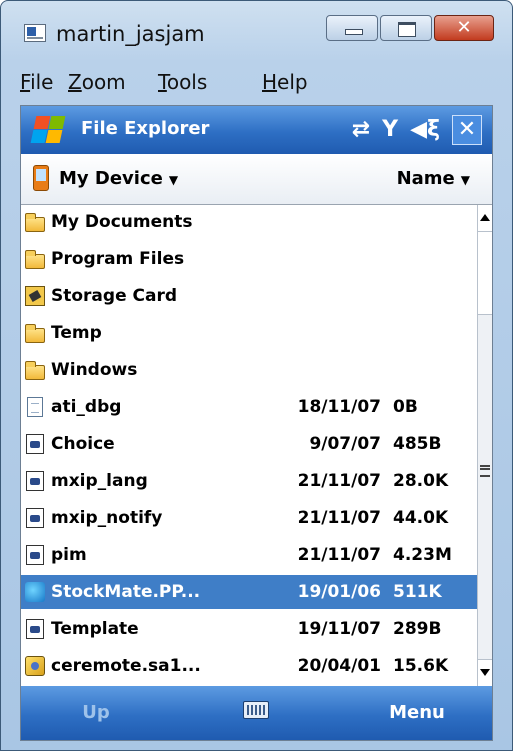 The width and height of the screenshot is (513, 751). What do you see at coordinates (417, 444) in the screenshot?
I see `file-size: 485B` at bounding box center [417, 444].